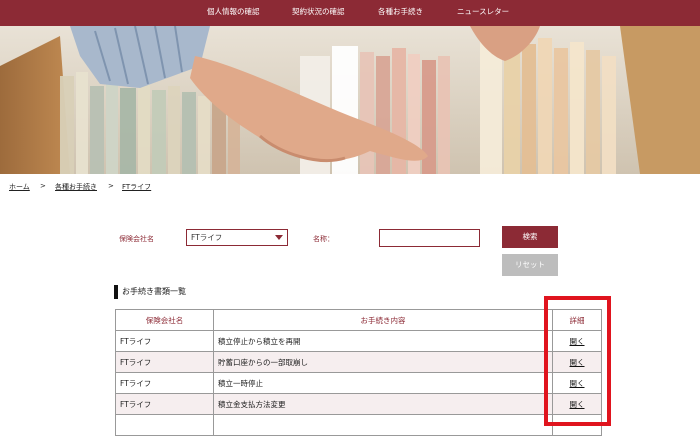 The height and width of the screenshot is (440, 700). What do you see at coordinates (383, 320) in the screenshot?
I see `column-header-content: お手続き内容` at bounding box center [383, 320].